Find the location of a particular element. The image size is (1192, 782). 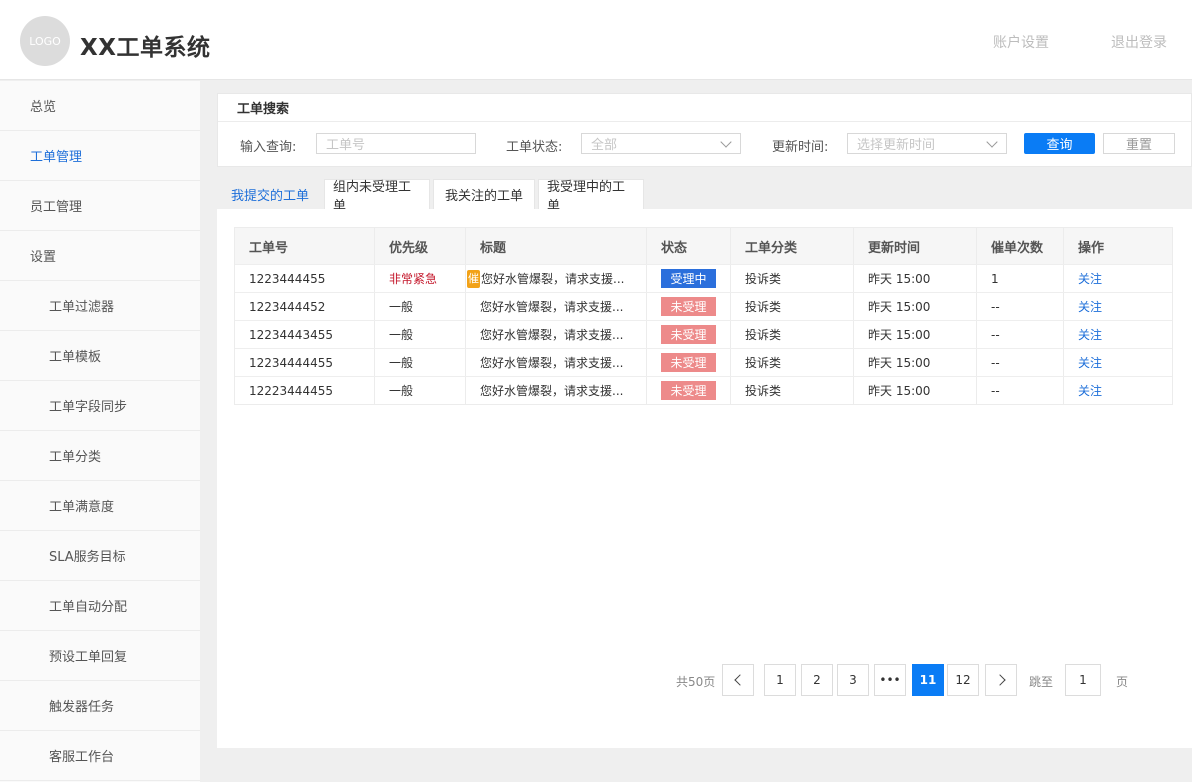

logout-link: 退出登录 is located at coordinates (1139, 42).